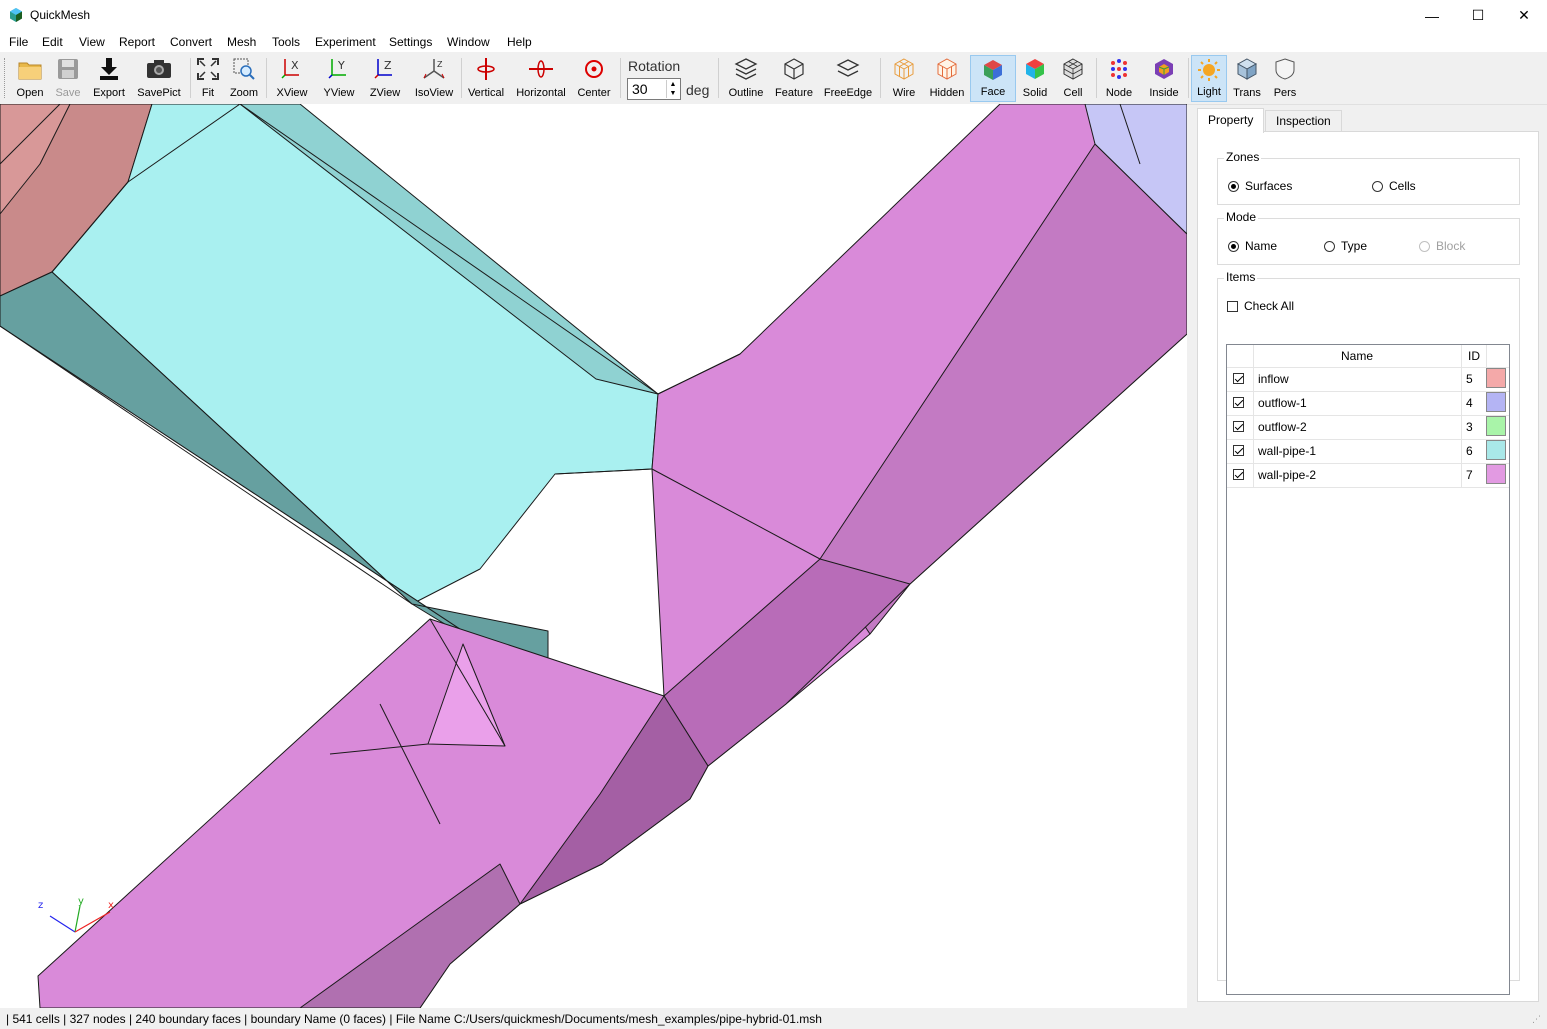 This screenshot has height=1029, width=1547. What do you see at coordinates (1247, 69) in the screenshot?
I see `transparent-cube-icon` at bounding box center [1247, 69].